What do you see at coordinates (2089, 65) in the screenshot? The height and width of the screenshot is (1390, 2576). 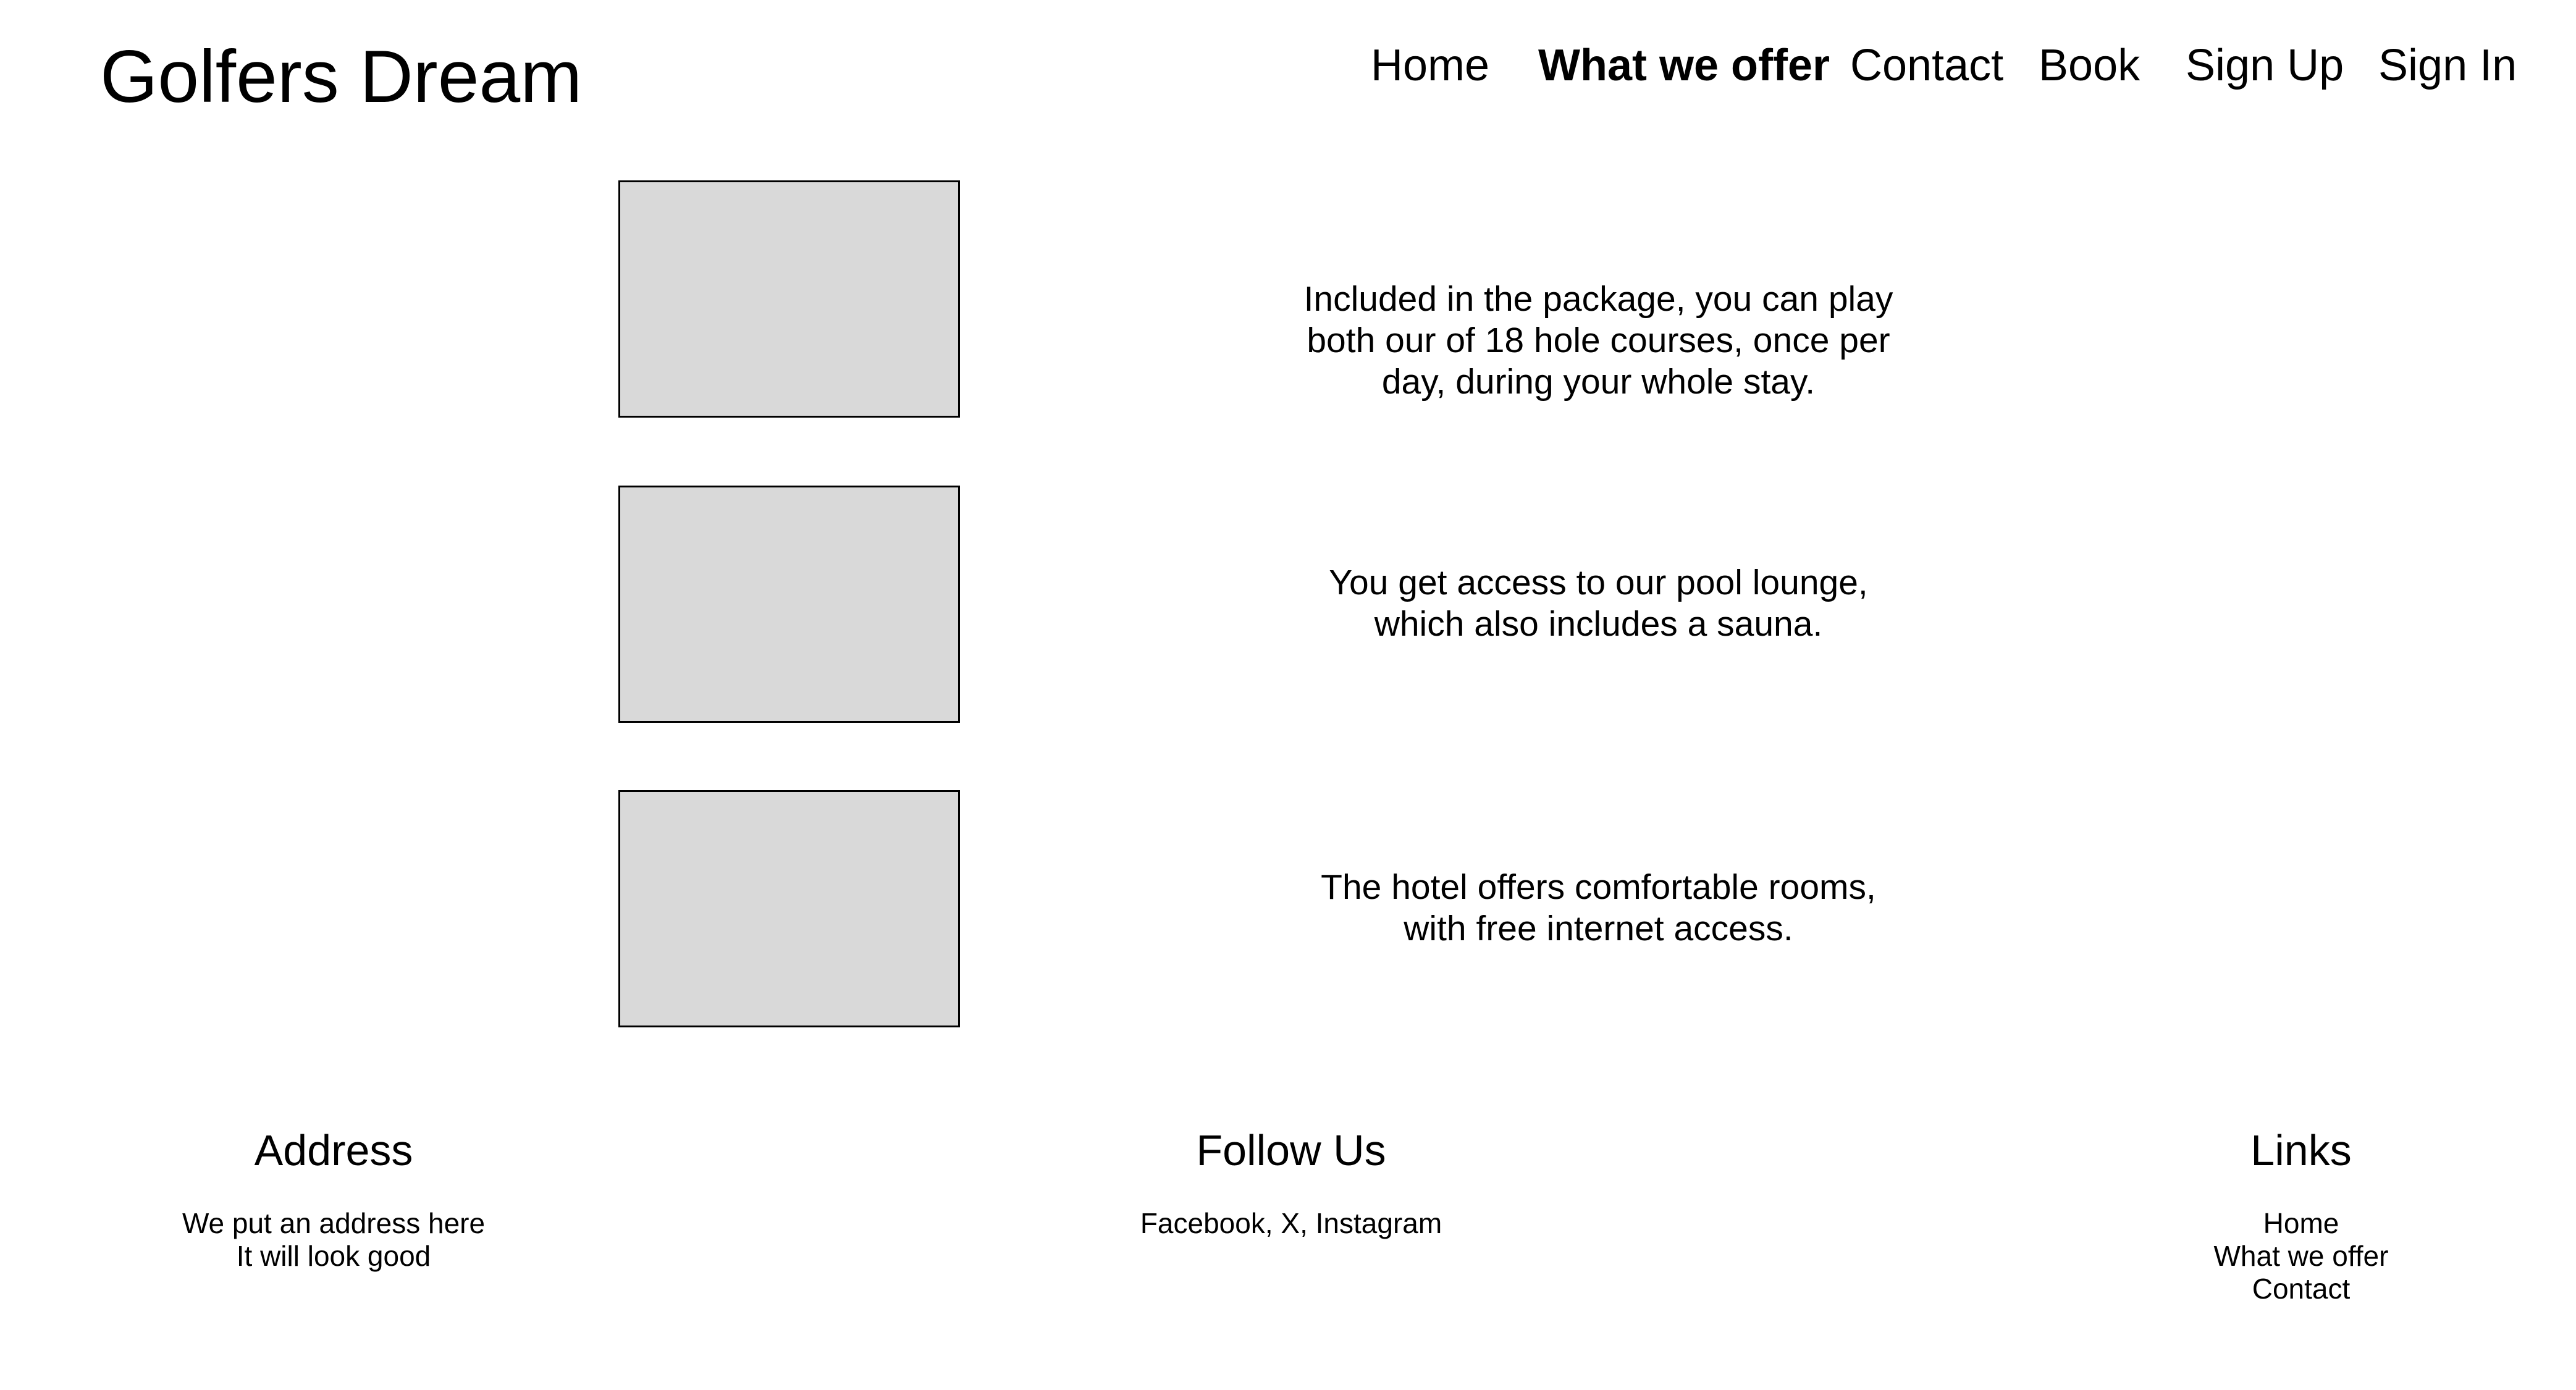 I see `nav-book: Book` at bounding box center [2089, 65].